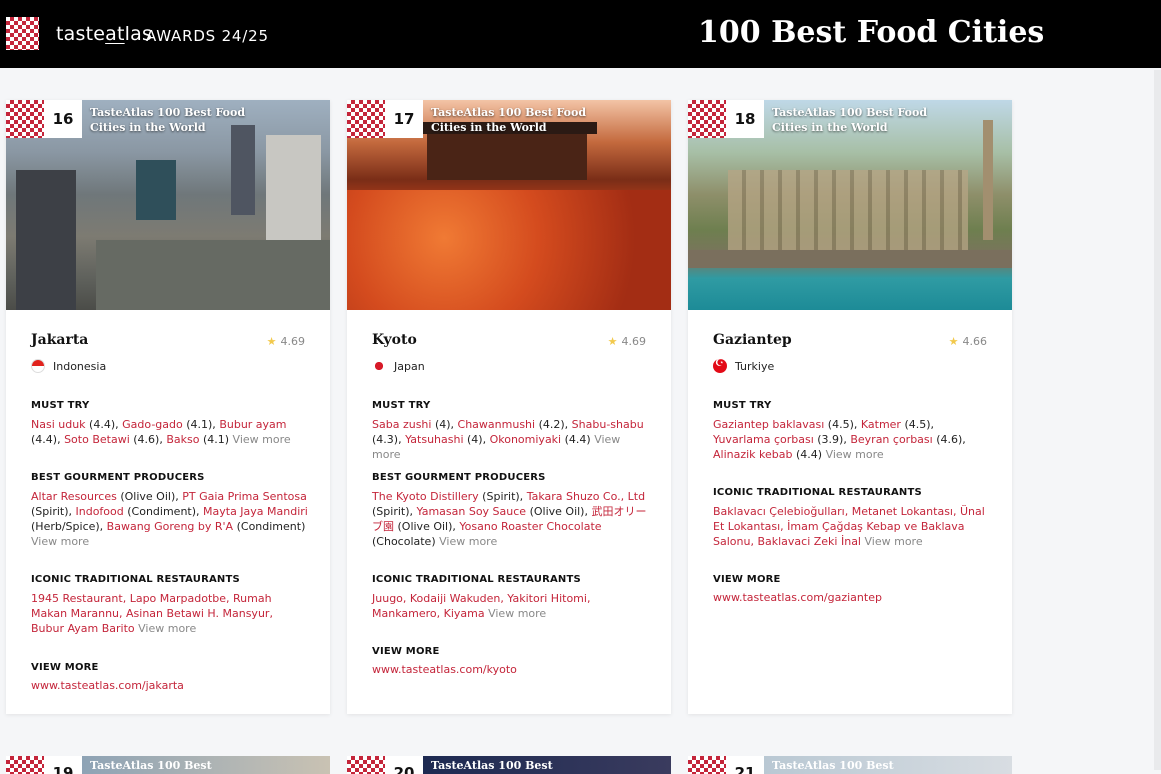 The width and height of the screenshot is (1161, 774). I want to click on producer-link: Indofood, so click(100, 511).